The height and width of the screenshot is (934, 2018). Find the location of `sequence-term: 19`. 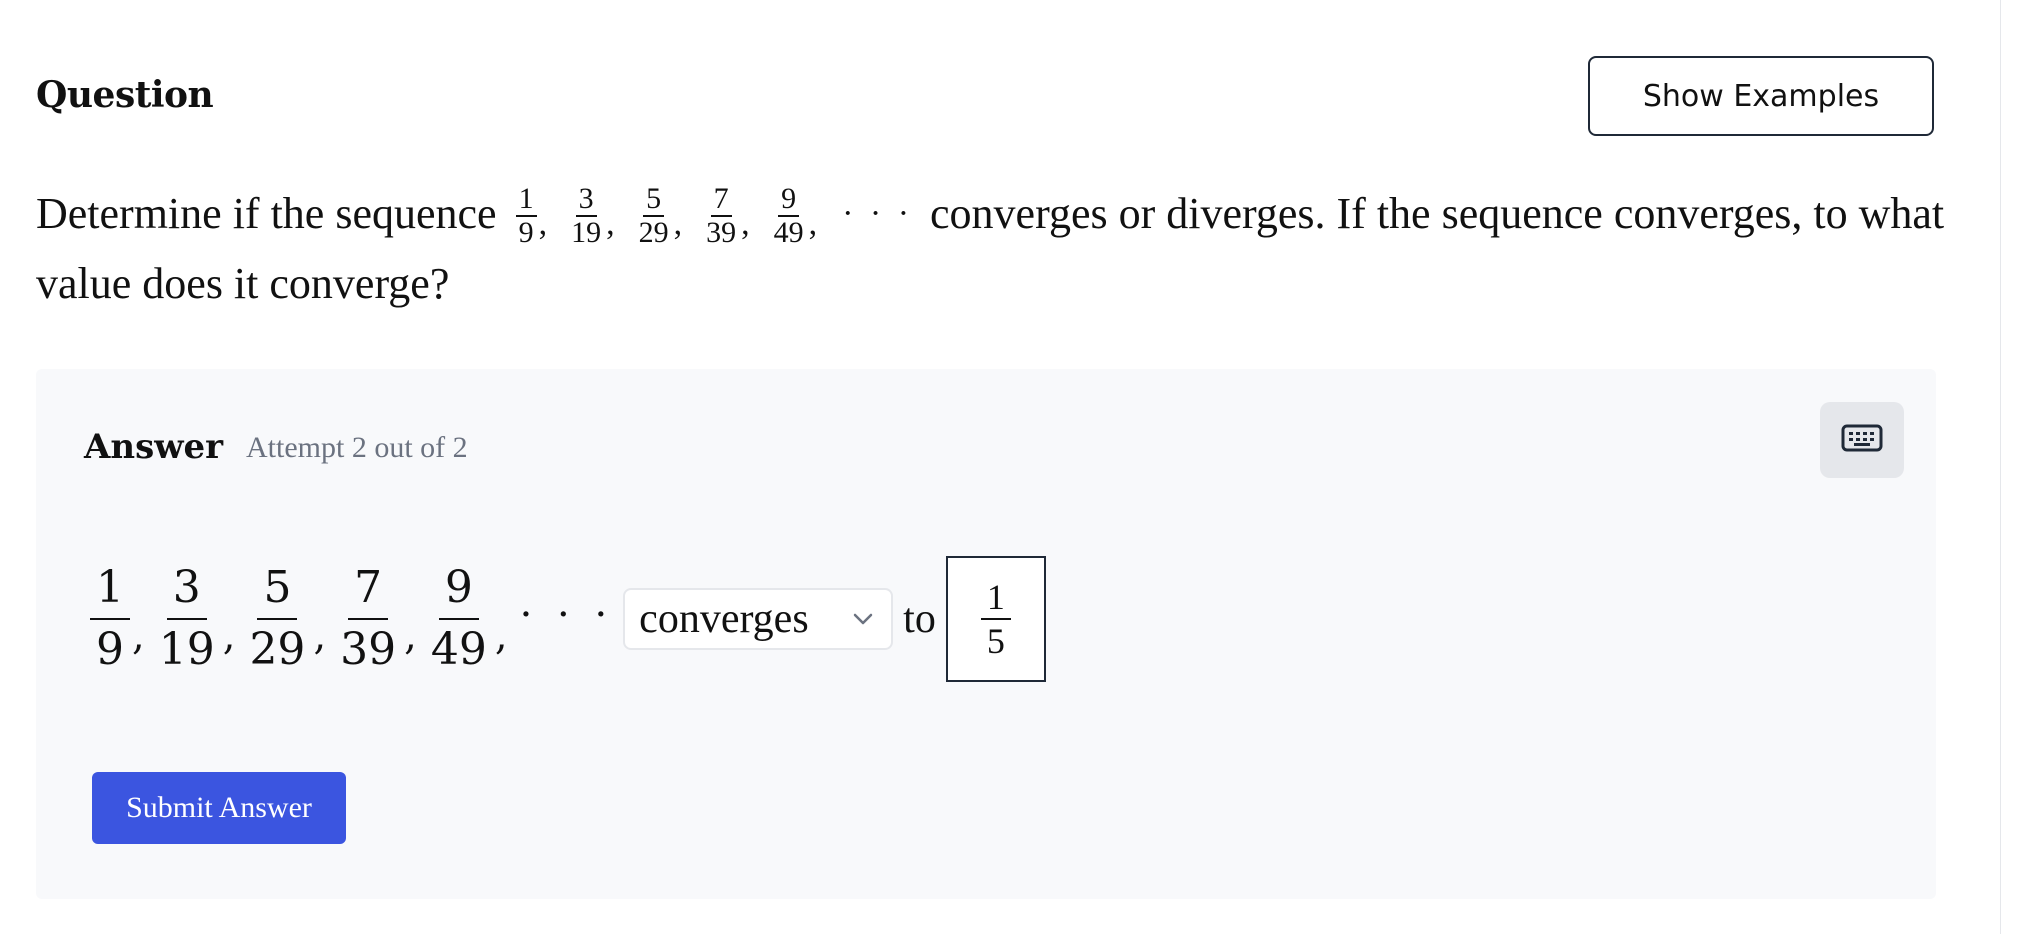

sequence-term: 19 is located at coordinates (526, 215).